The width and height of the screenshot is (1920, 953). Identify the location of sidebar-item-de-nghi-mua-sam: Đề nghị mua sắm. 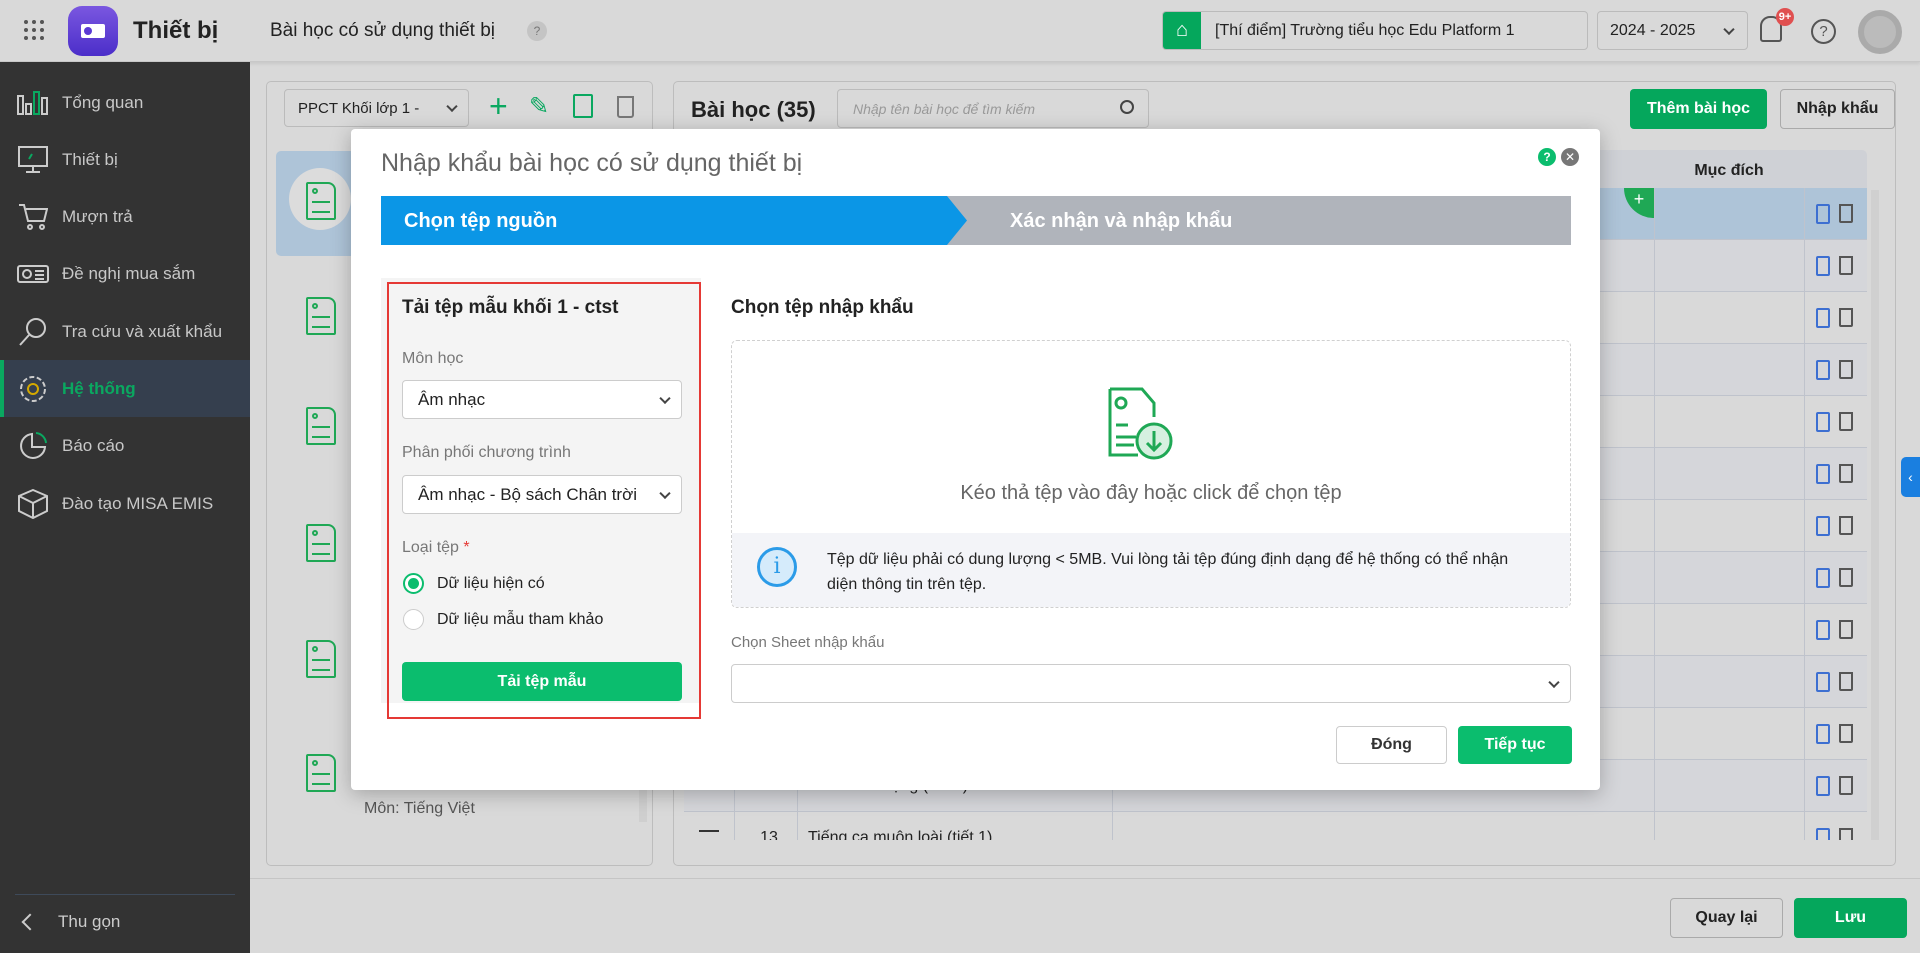
(125, 273).